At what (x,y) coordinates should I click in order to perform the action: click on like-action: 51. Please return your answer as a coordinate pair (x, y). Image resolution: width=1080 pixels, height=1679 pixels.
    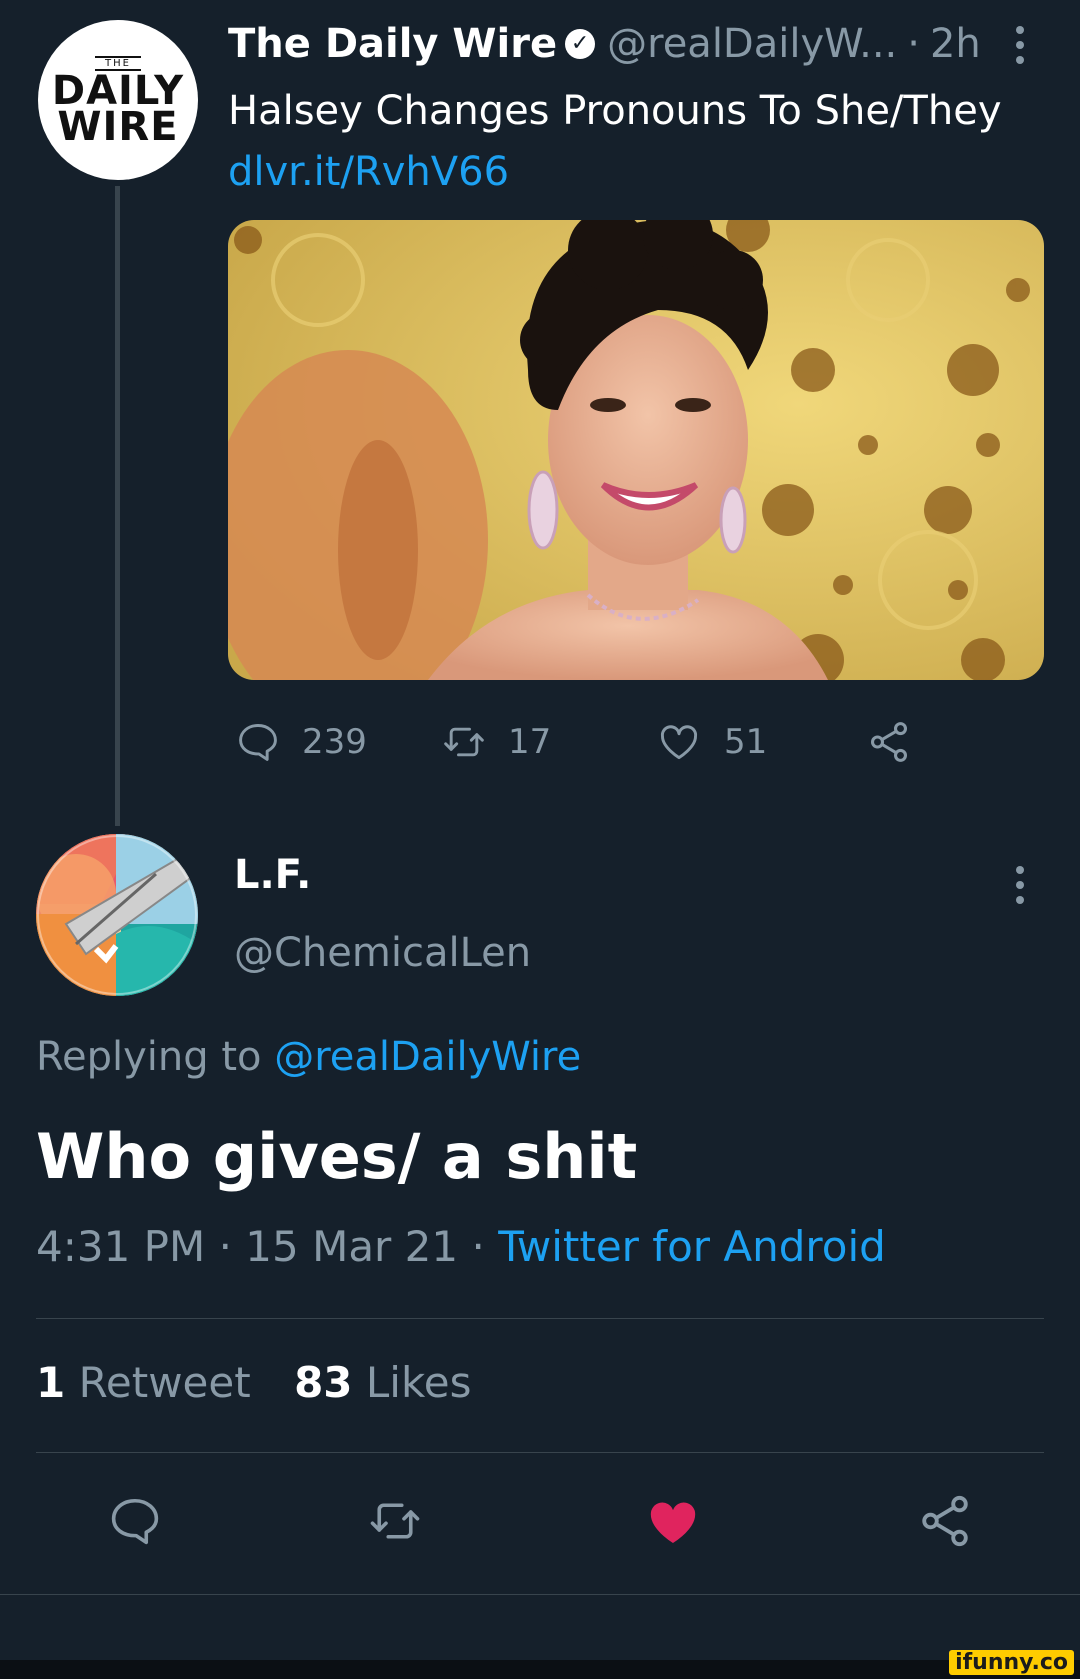
    Looking at the image, I should click on (711, 742).